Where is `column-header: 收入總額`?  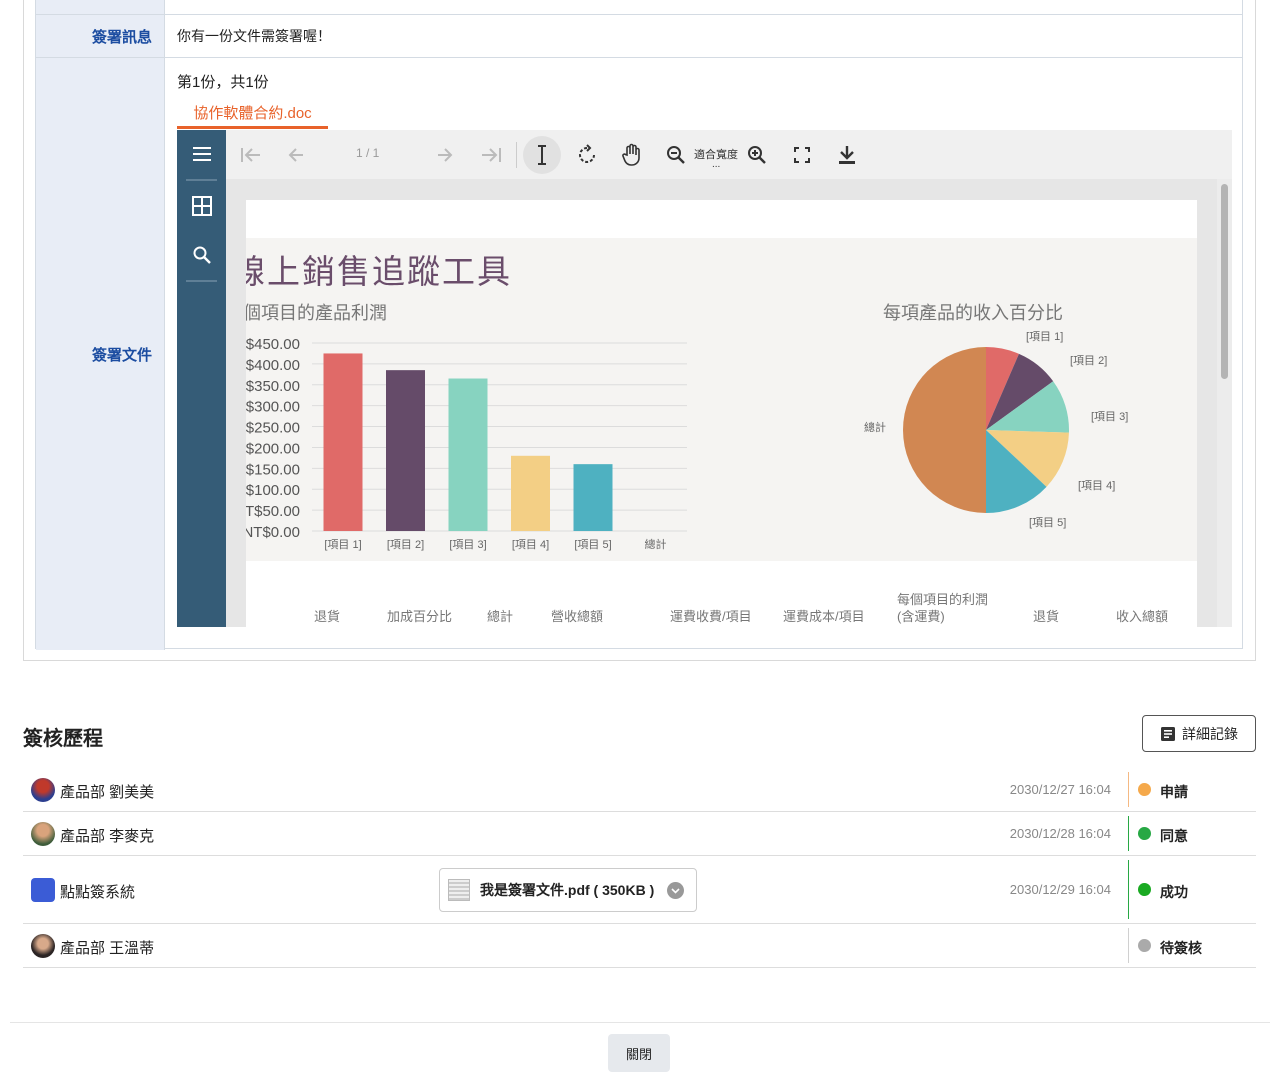 column-header: 收入總額 is located at coordinates (1142, 616).